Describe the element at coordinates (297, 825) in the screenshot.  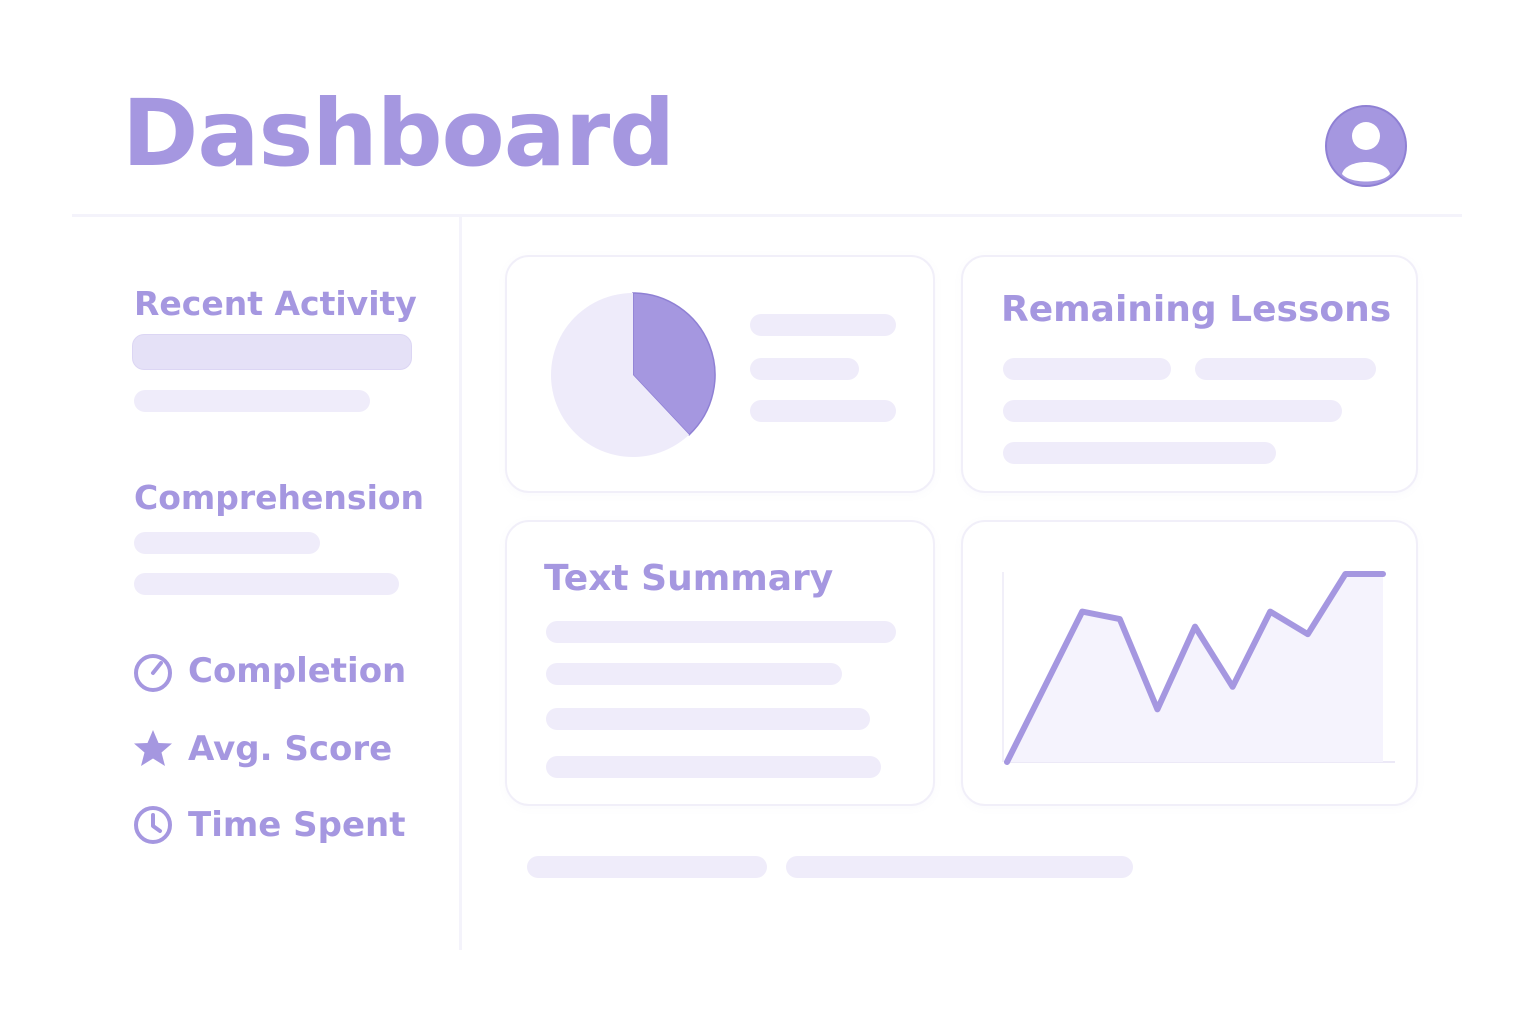
I see `metric-time-spent-label: Time Spent` at that location.